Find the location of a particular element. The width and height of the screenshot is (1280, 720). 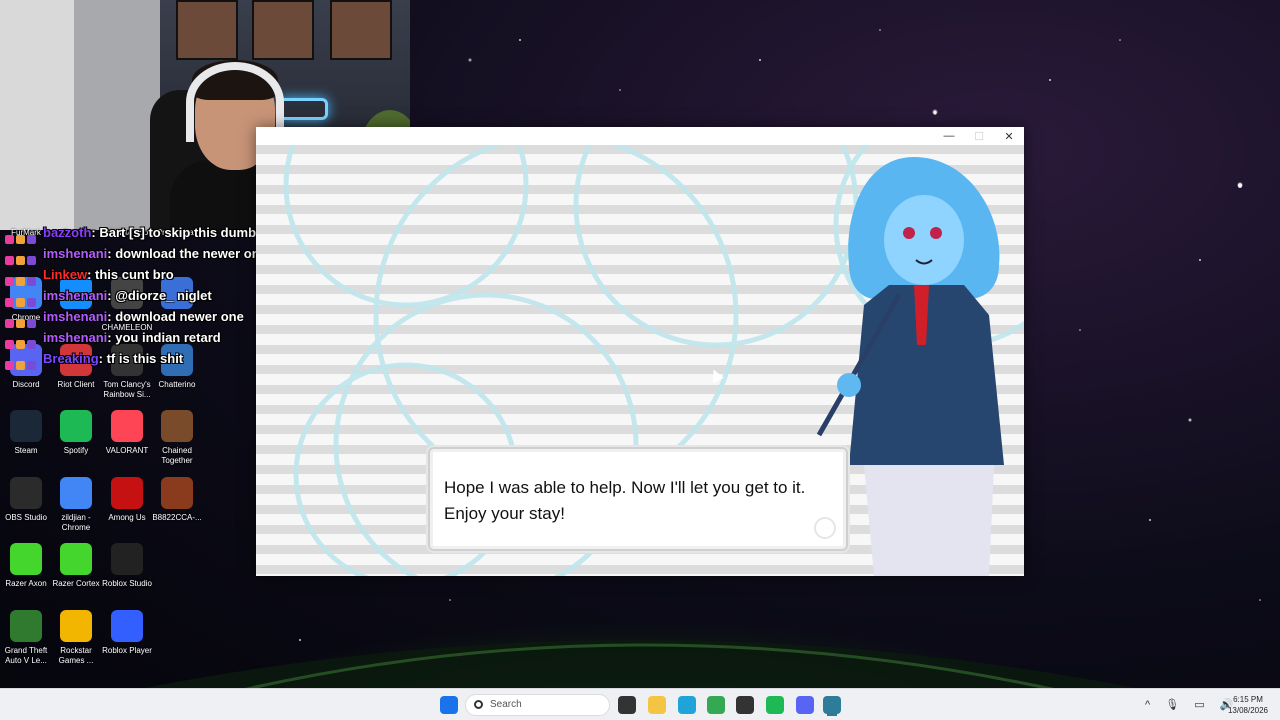

chat-text: : @diorze_ niglet is located at coordinates (159, 295).